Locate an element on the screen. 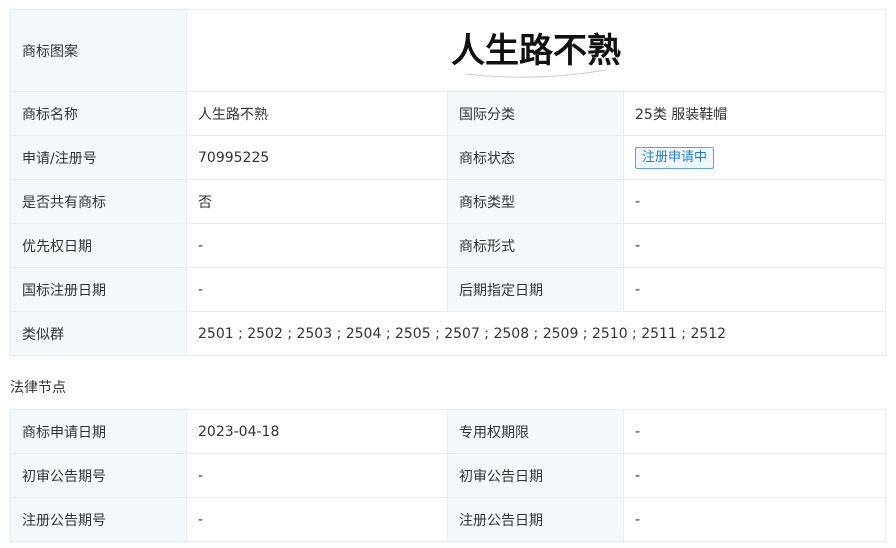 Image resolution: width=896 pixels, height=548 pixels. form-label: 商标形式 is located at coordinates (535, 245).